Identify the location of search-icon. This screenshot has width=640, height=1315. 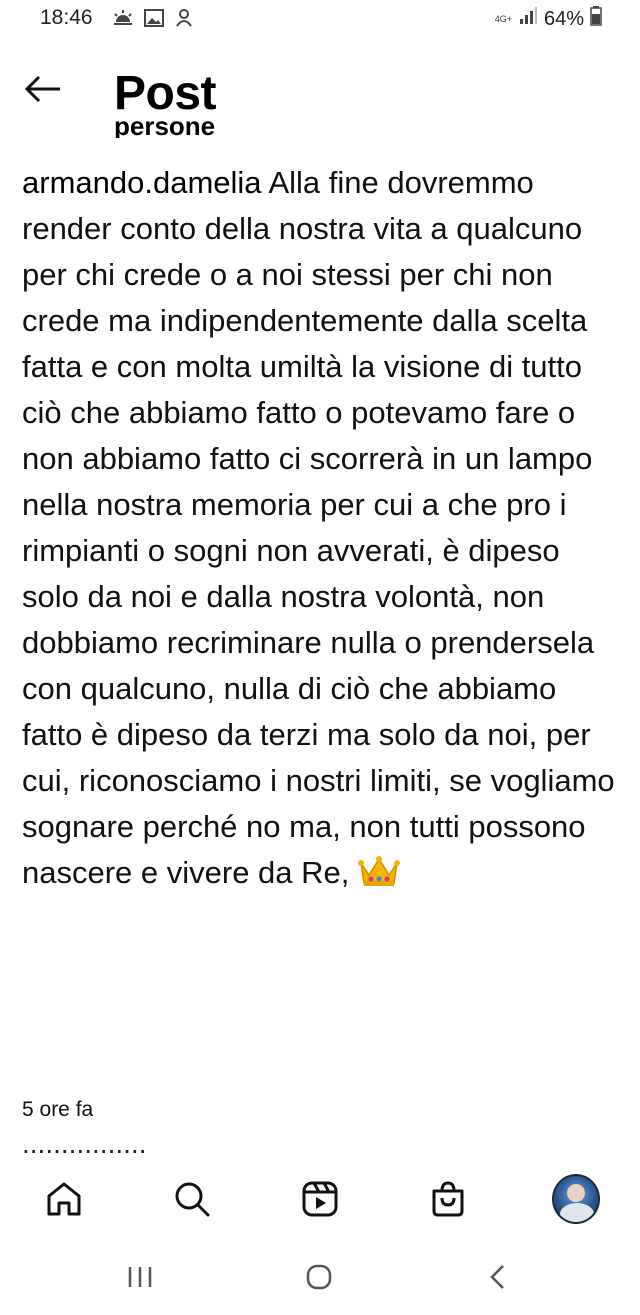
(192, 1199).